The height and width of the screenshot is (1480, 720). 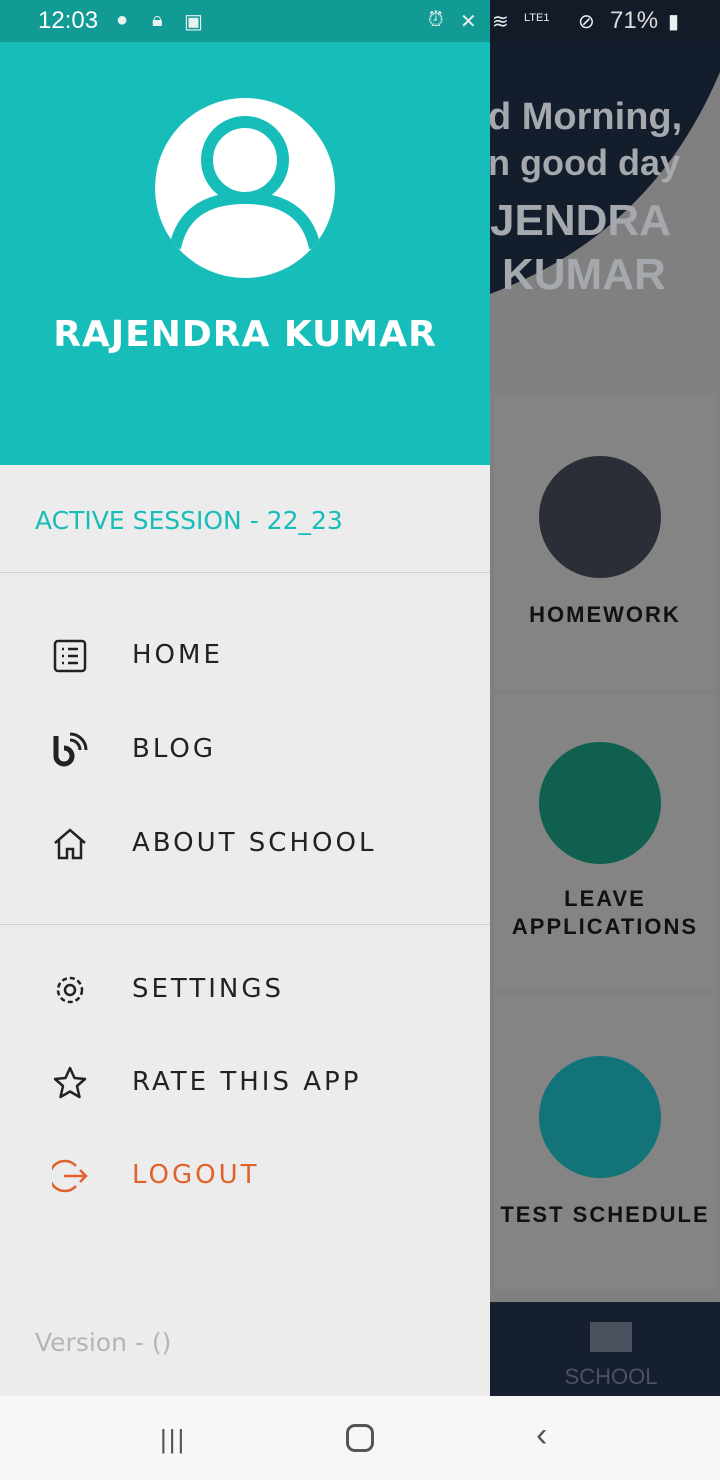 What do you see at coordinates (254, 843) in the screenshot?
I see `menu-label: ABOUT SCHOOL` at bounding box center [254, 843].